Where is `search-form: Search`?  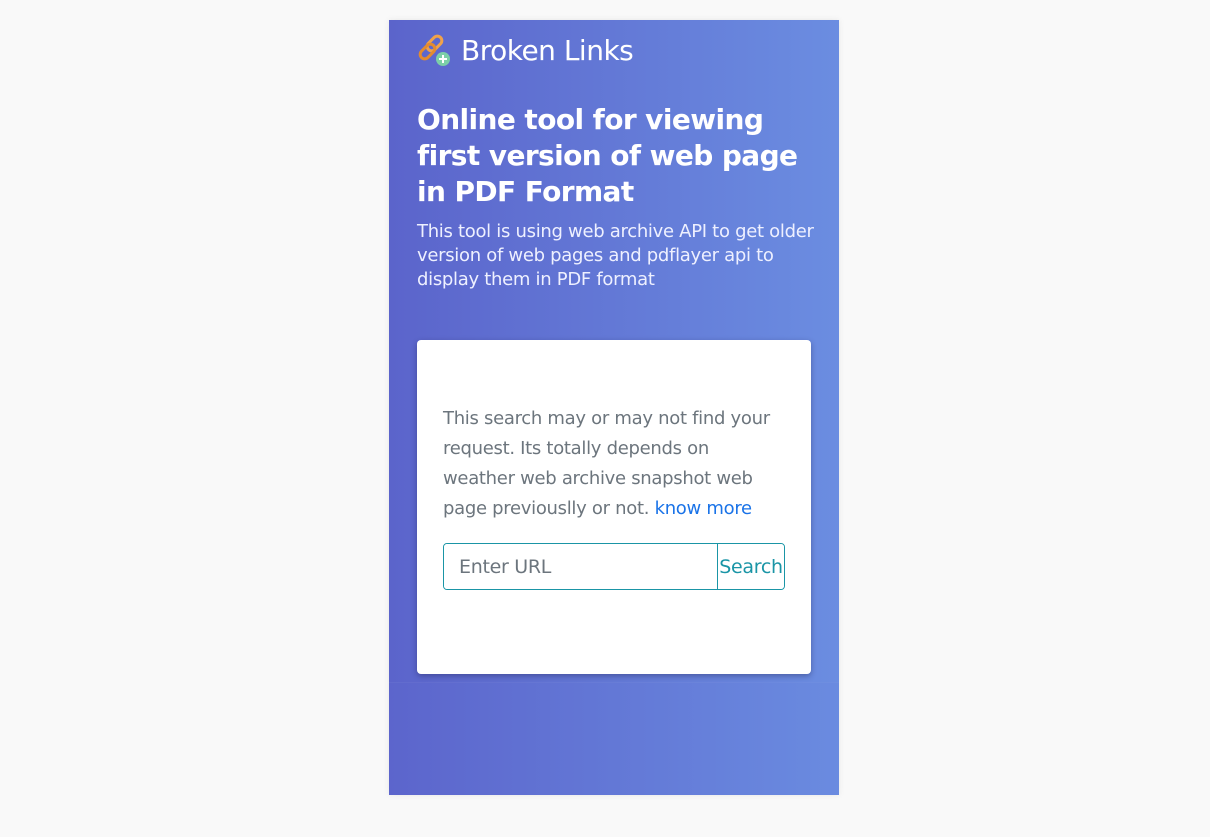
search-form: Search is located at coordinates (614, 566).